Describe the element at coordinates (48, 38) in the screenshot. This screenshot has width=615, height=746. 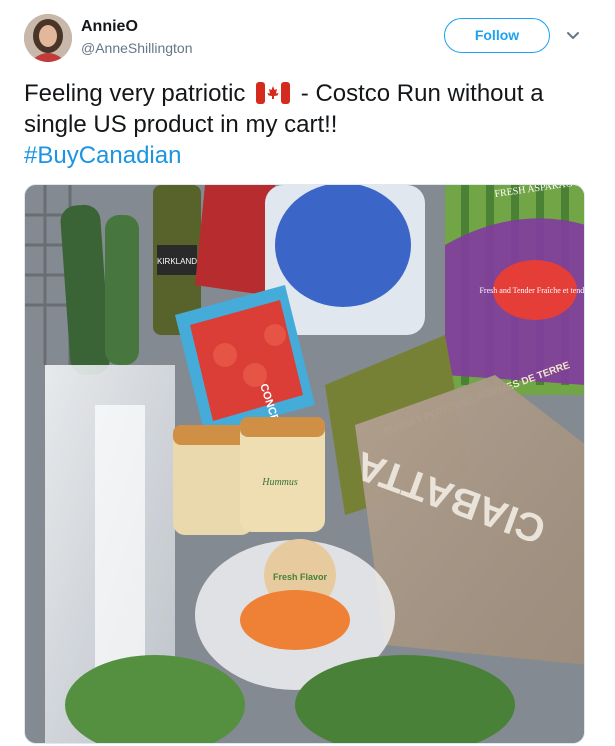
I see `avatar` at that location.